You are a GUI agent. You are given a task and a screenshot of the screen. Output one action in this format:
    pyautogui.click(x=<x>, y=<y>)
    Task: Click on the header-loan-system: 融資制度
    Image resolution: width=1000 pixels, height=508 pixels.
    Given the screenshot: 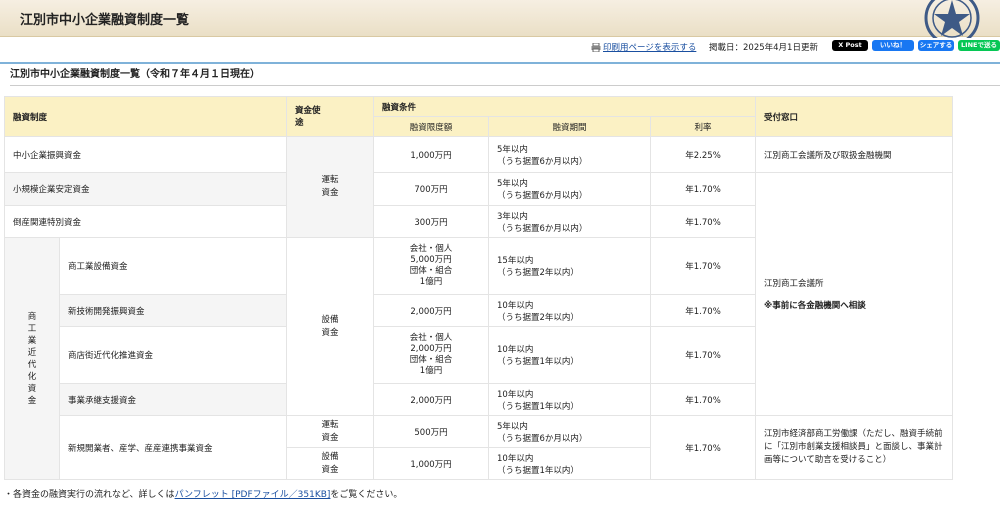 What is the action you would take?
    pyautogui.click(x=145, y=116)
    